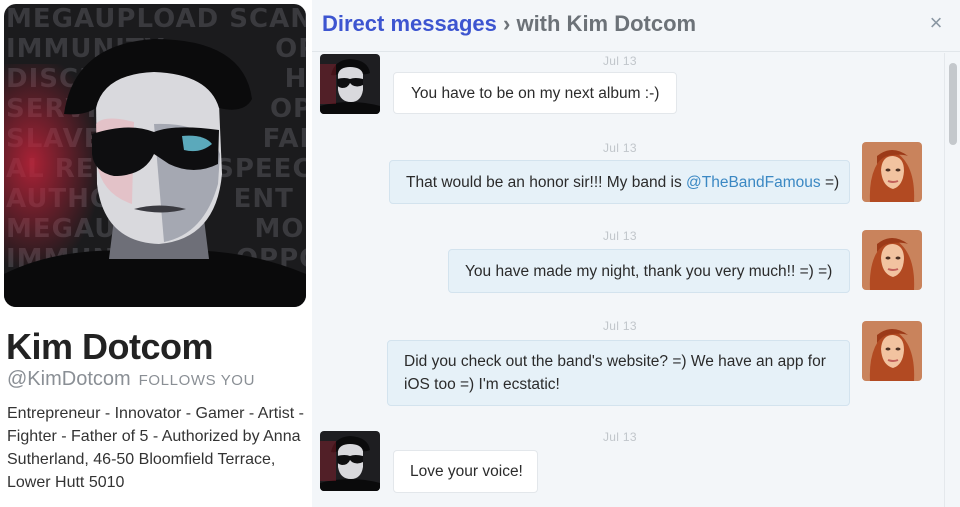 The height and width of the screenshot is (507, 960). Describe the element at coordinates (953, 104) in the screenshot. I see `scrollbar-thumb` at that location.